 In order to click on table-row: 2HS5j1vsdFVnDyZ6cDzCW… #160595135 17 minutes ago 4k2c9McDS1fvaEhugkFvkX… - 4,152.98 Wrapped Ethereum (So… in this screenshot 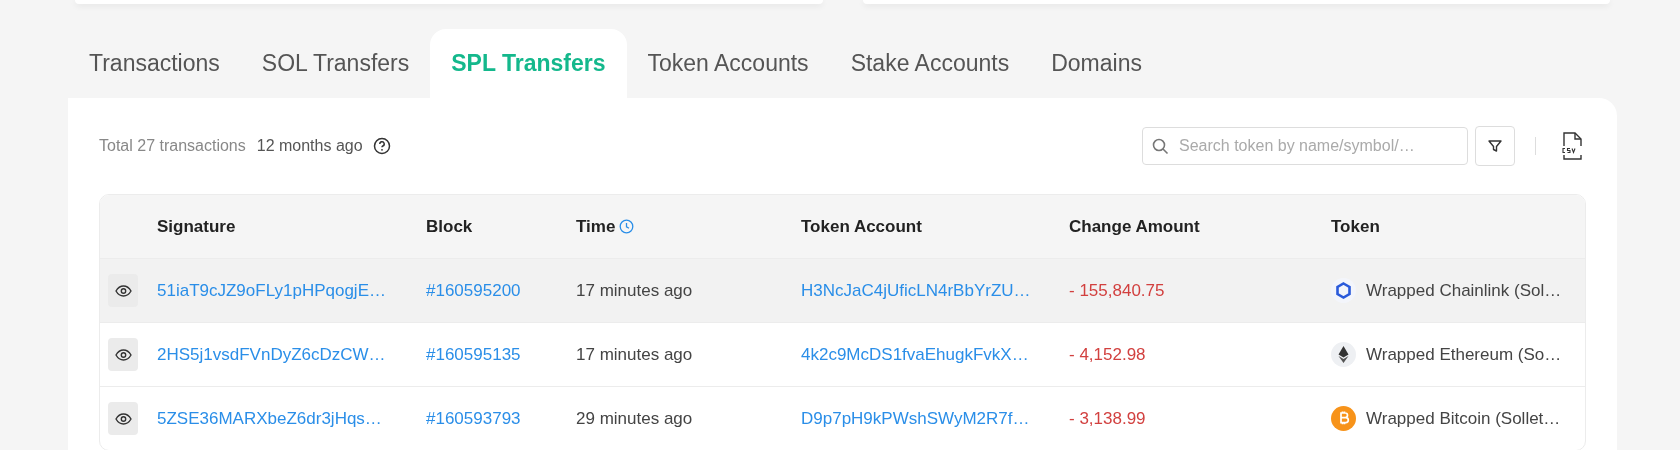, I will do `click(842, 354)`.